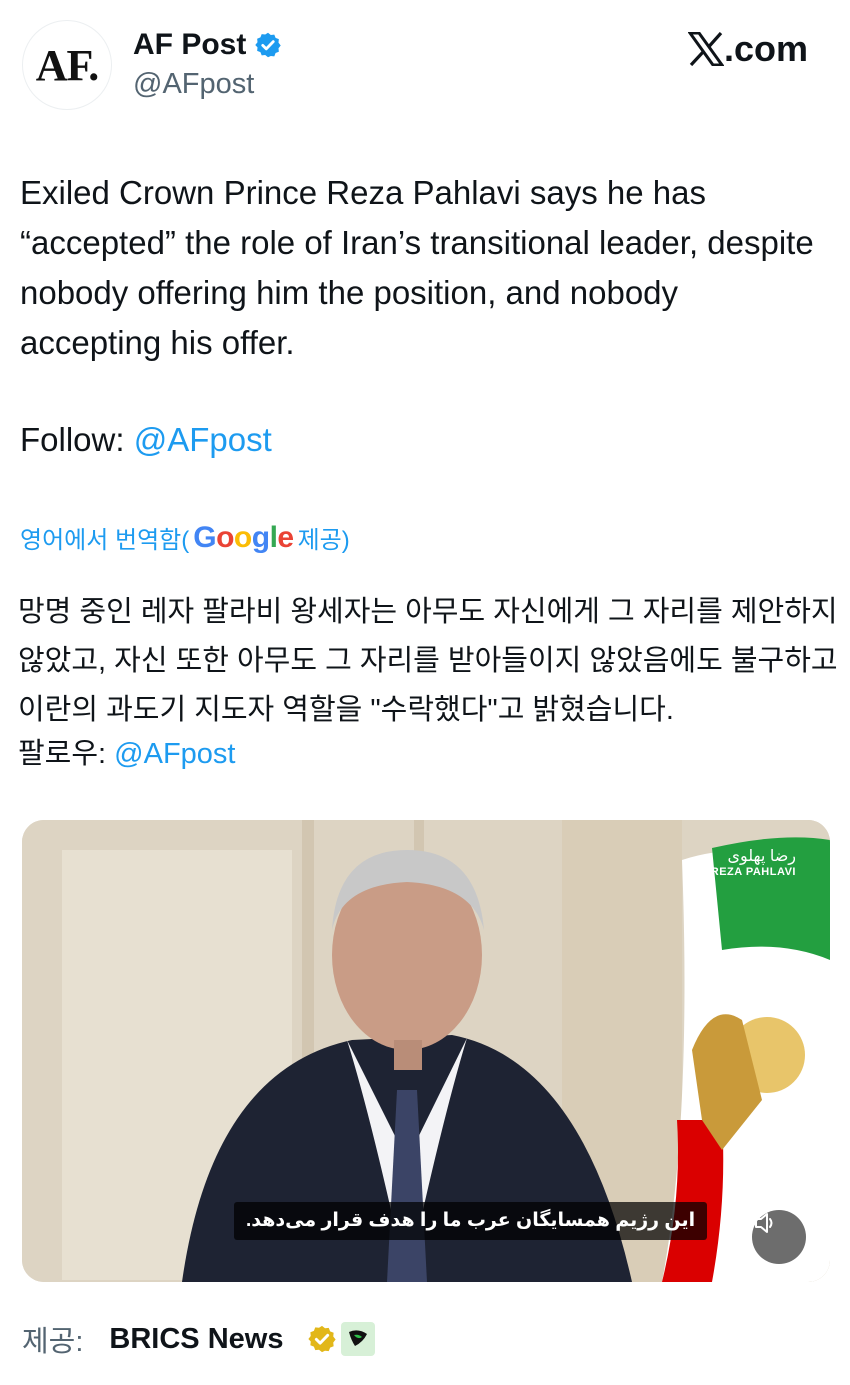 The height and width of the screenshot is (1385, 850). I want to click on google-logo: Google, so click(243, 537).